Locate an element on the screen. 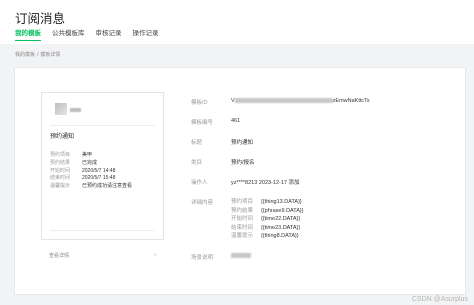 The height and width of the screenshot is (305, 474). breadcrumb-my-templates: 我的模板 is located at coordinates (25, 55).